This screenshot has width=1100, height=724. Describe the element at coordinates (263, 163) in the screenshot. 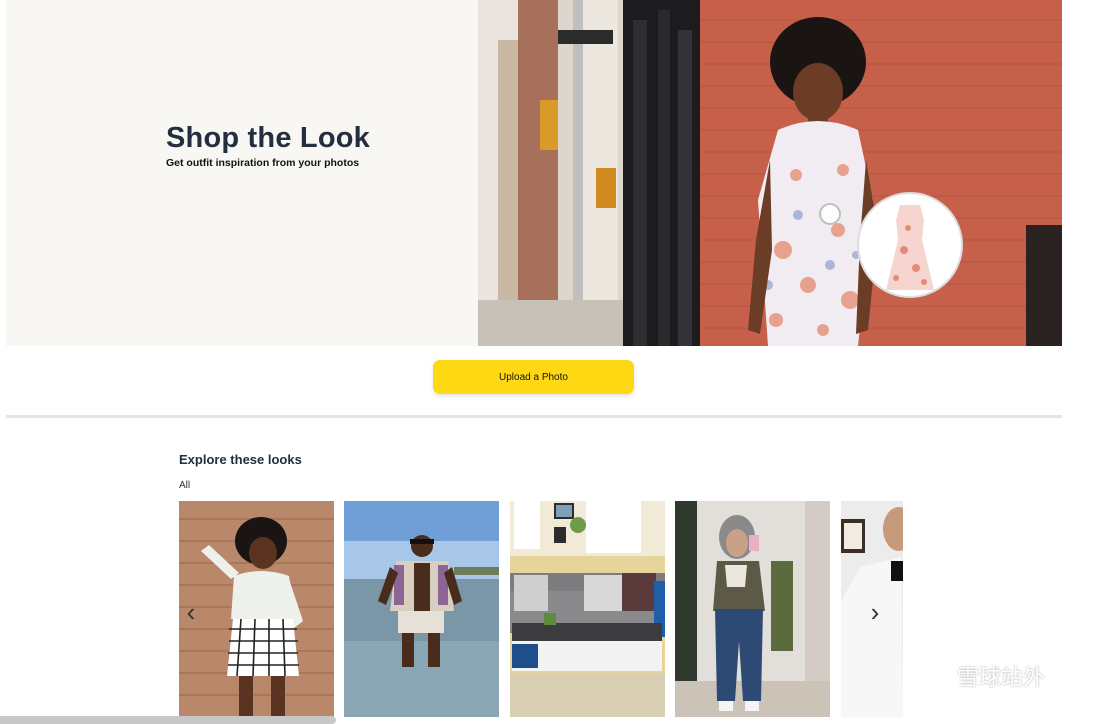

I see `hero-subtitle: Get outfit inspiration from your photos` at that location.